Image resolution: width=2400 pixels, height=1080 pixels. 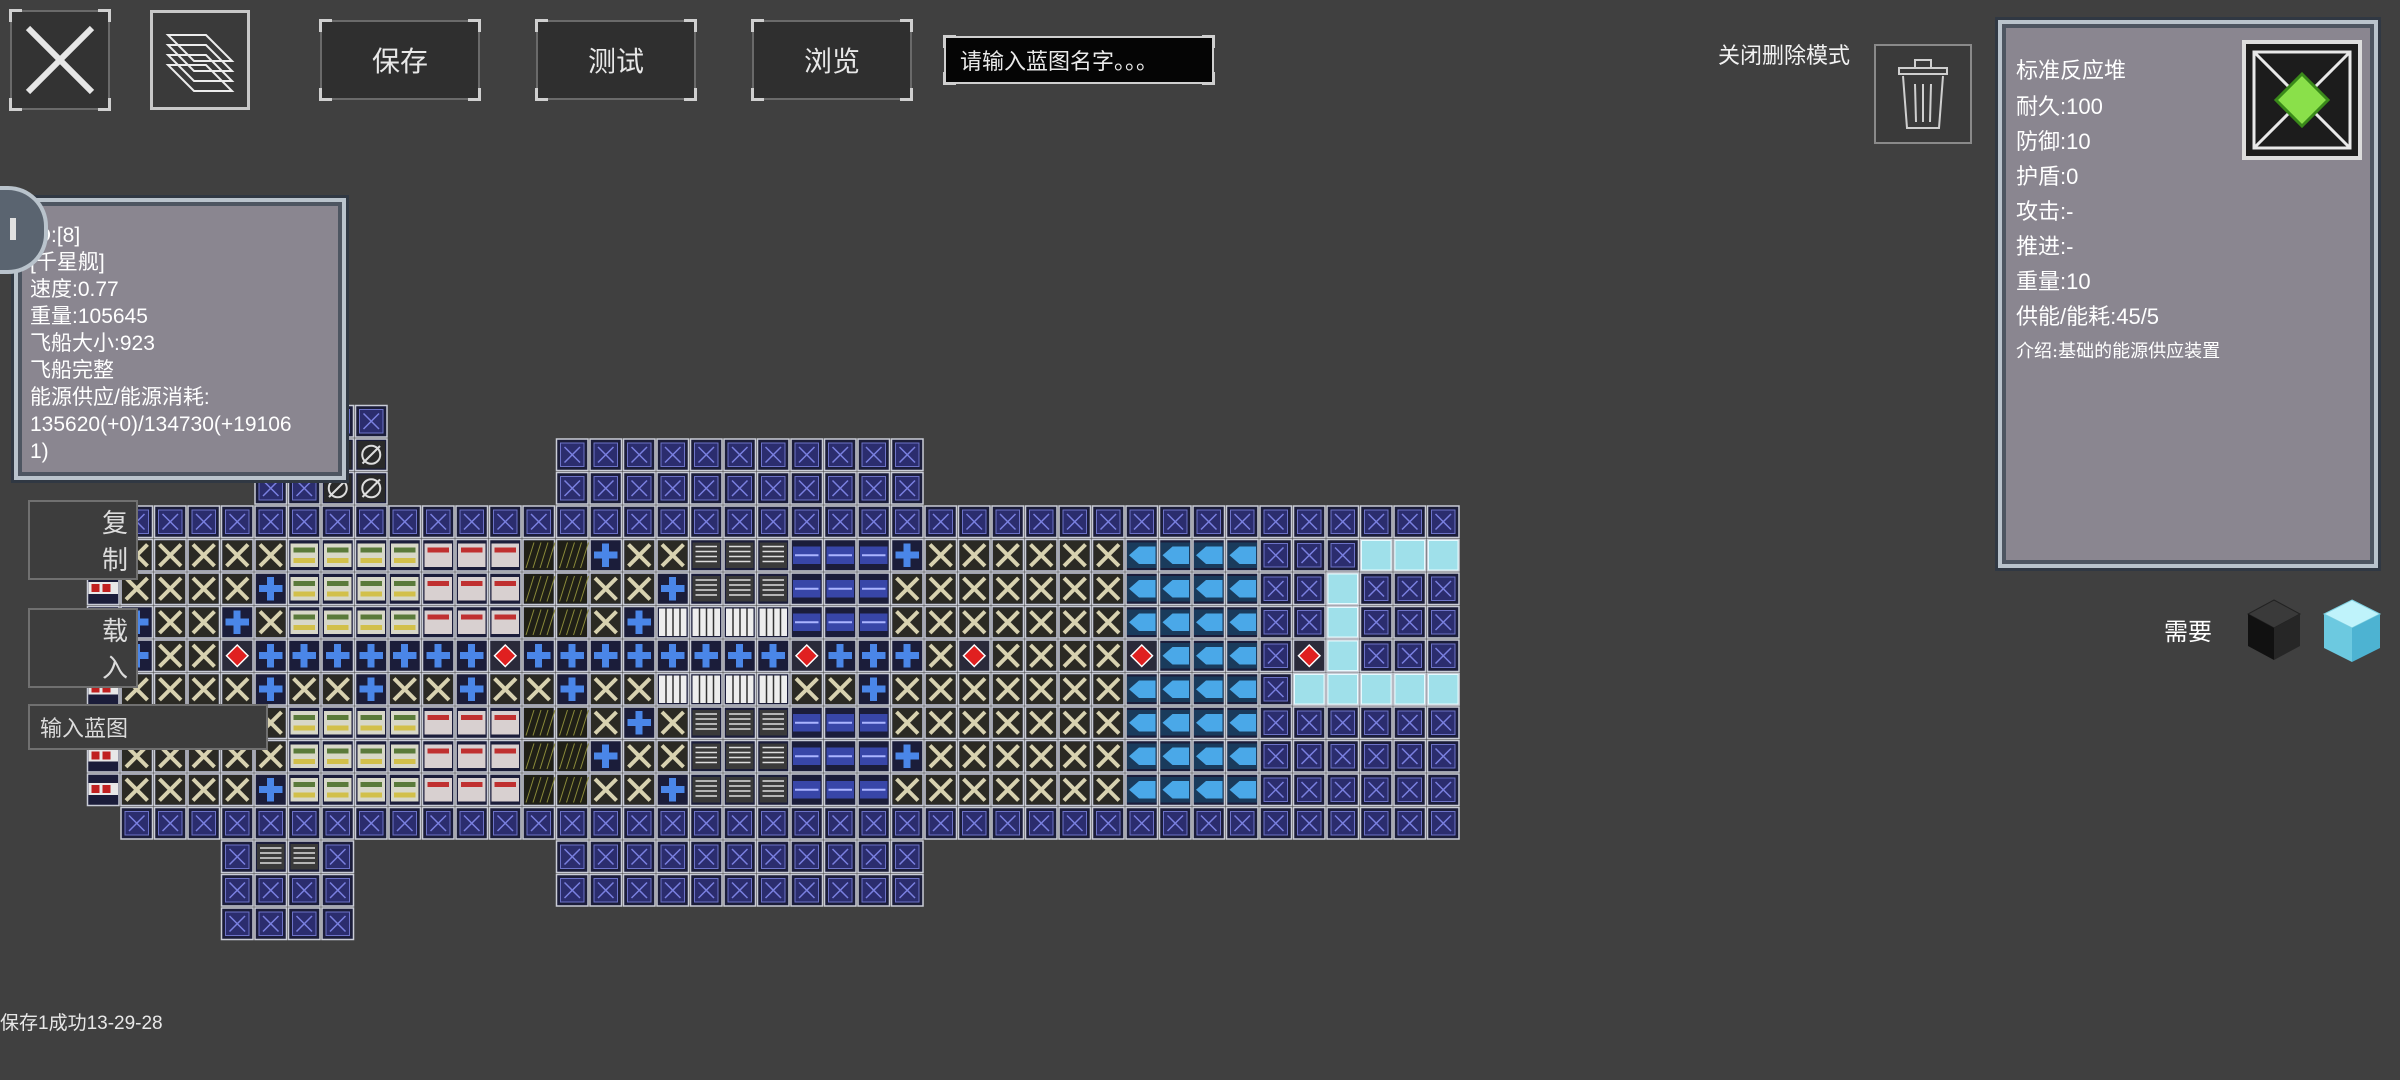 What do you see at coordinates (60, 60) in the screenshot?
I see `close-button` at bounding box center [60, 60].